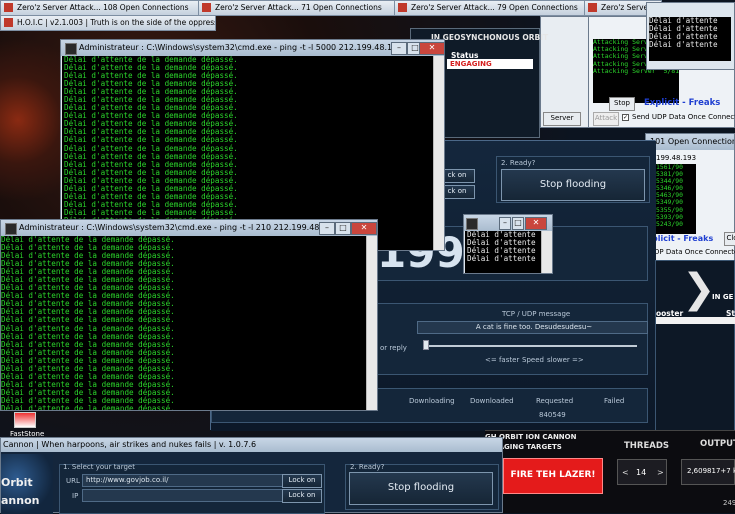 The height and width of the screenshot is (514, 735). What do you see at coordinates (302, 496) in the screenshot?
I see `lock-on-ip-button: Lock on` at bounding box center [302, 496].